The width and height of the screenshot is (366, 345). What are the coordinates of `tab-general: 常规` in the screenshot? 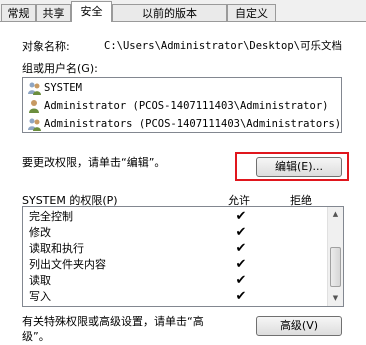 It's located at (18, 12).